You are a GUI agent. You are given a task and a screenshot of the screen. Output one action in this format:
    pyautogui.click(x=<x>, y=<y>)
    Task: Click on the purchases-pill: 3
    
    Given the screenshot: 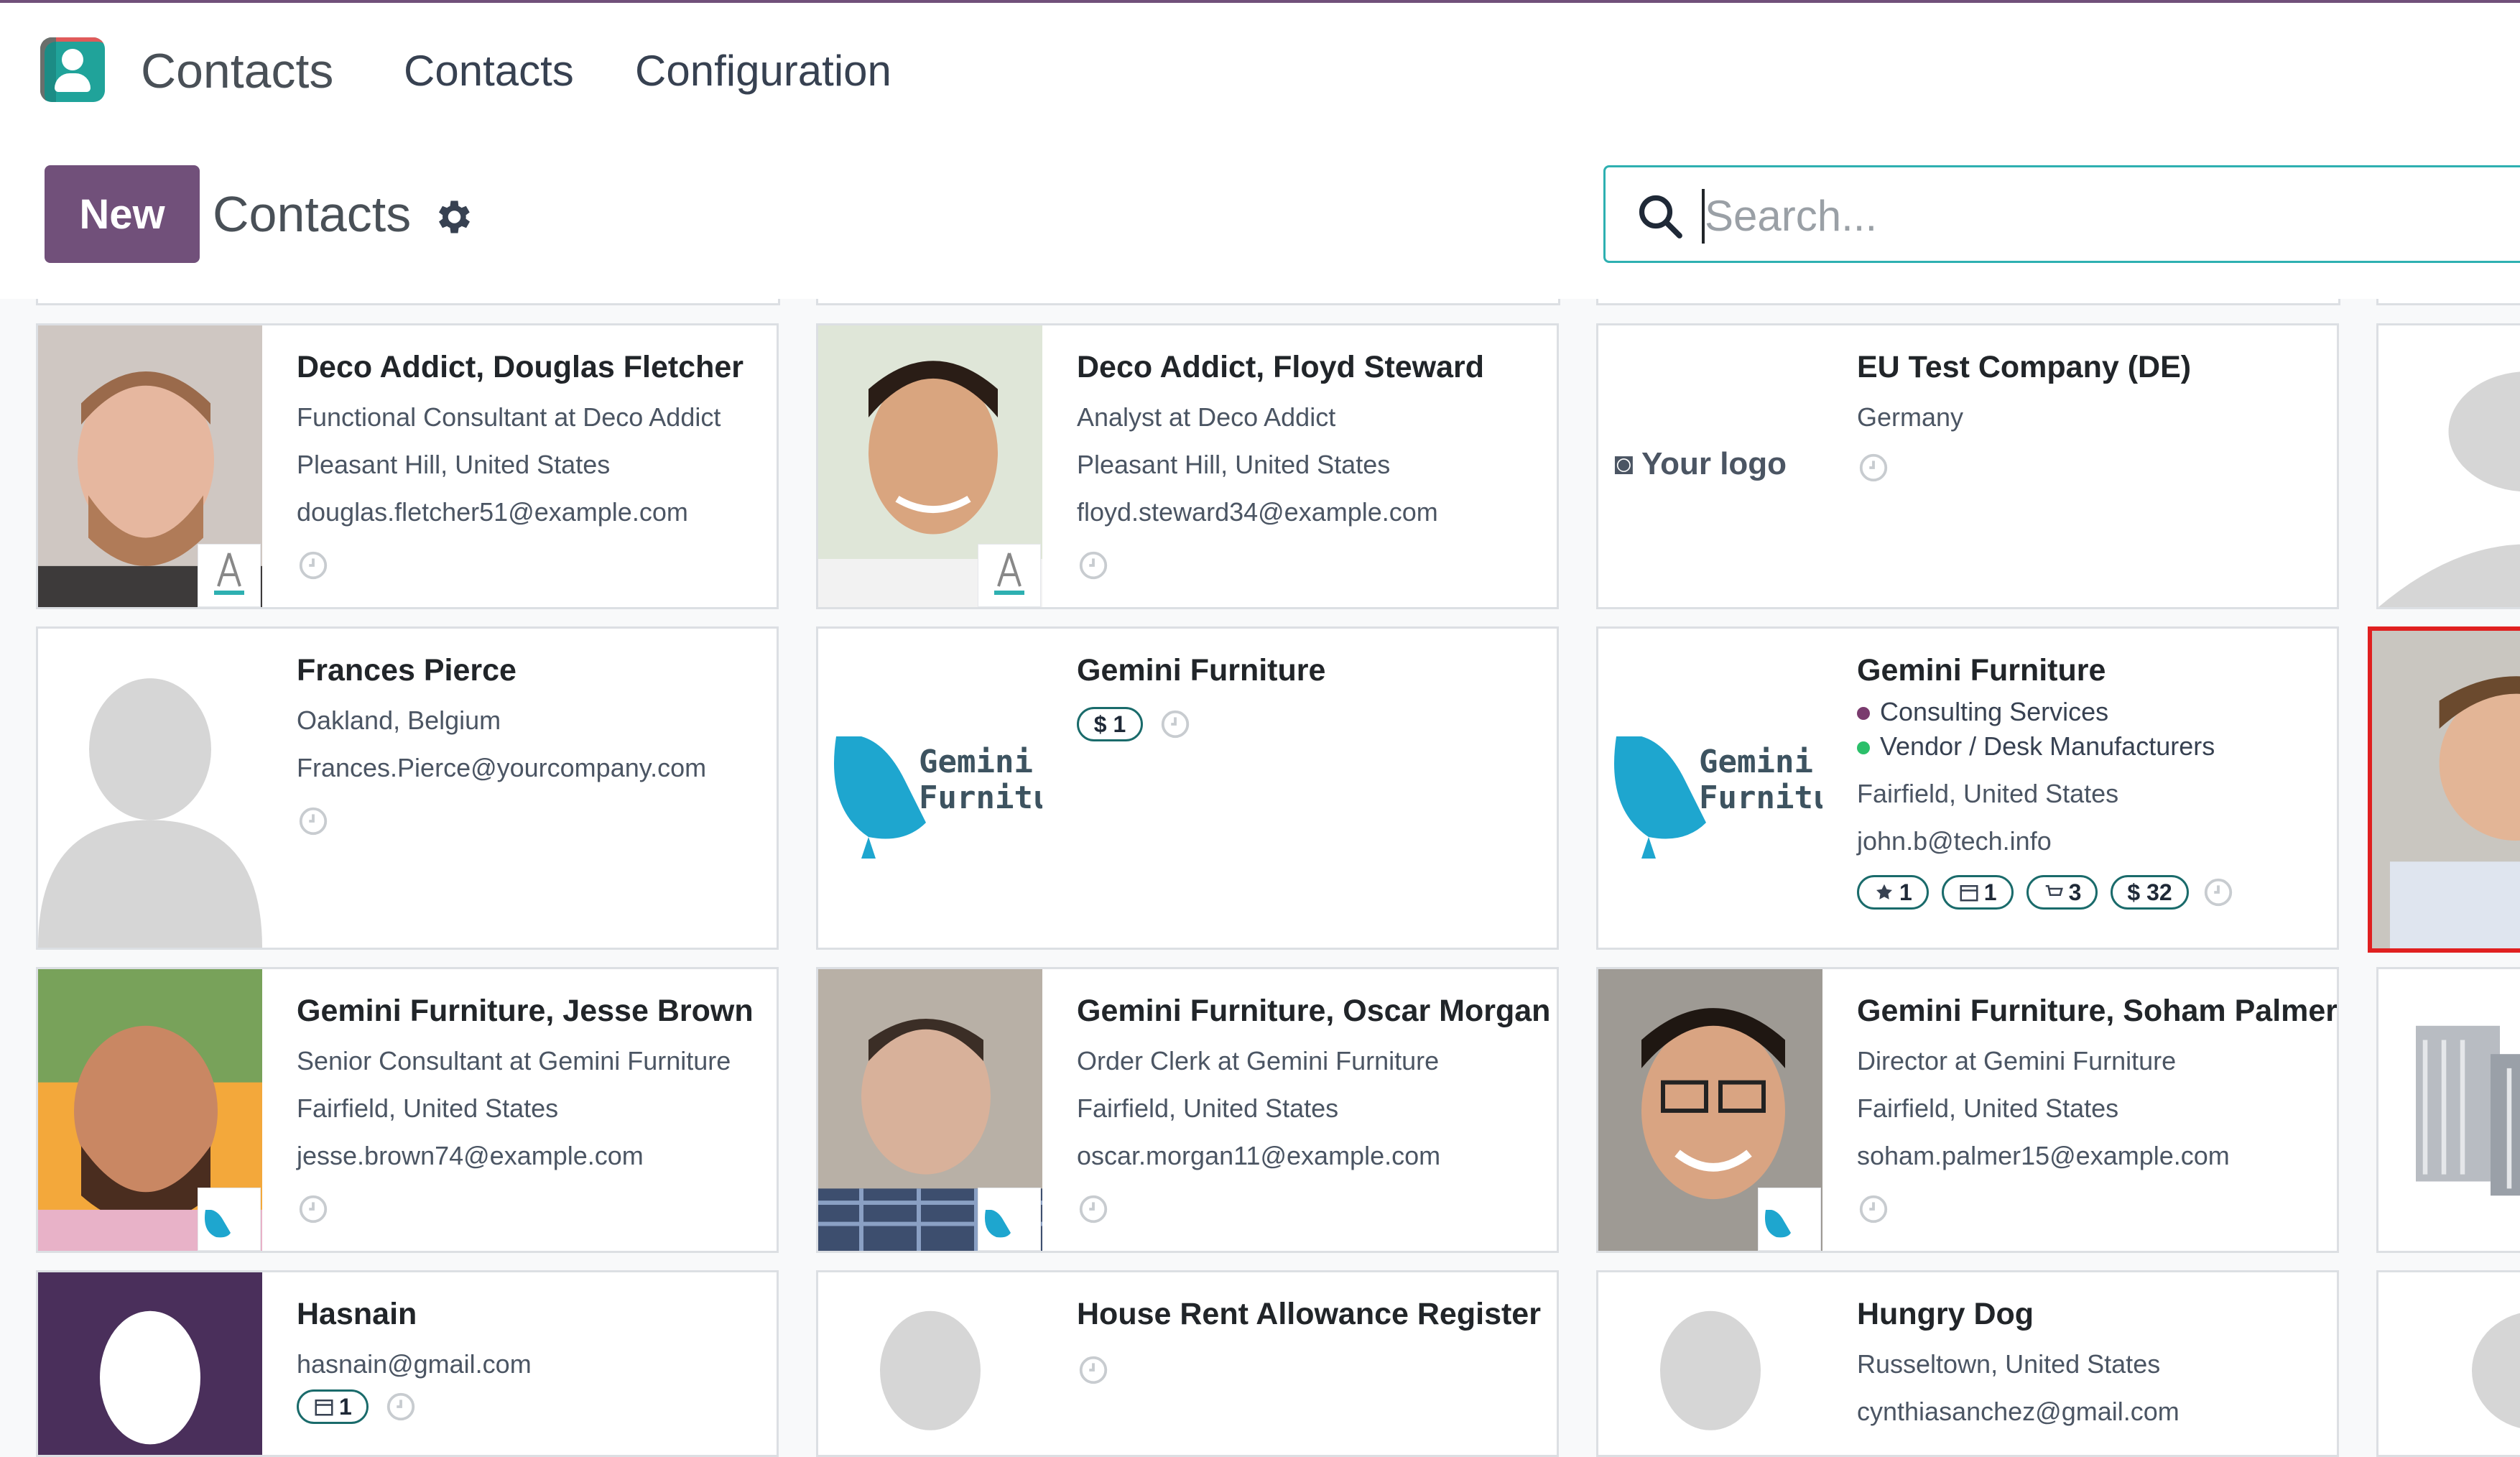 What is the action you would take?
    pyautogui.click(x=2062, y=892)
    